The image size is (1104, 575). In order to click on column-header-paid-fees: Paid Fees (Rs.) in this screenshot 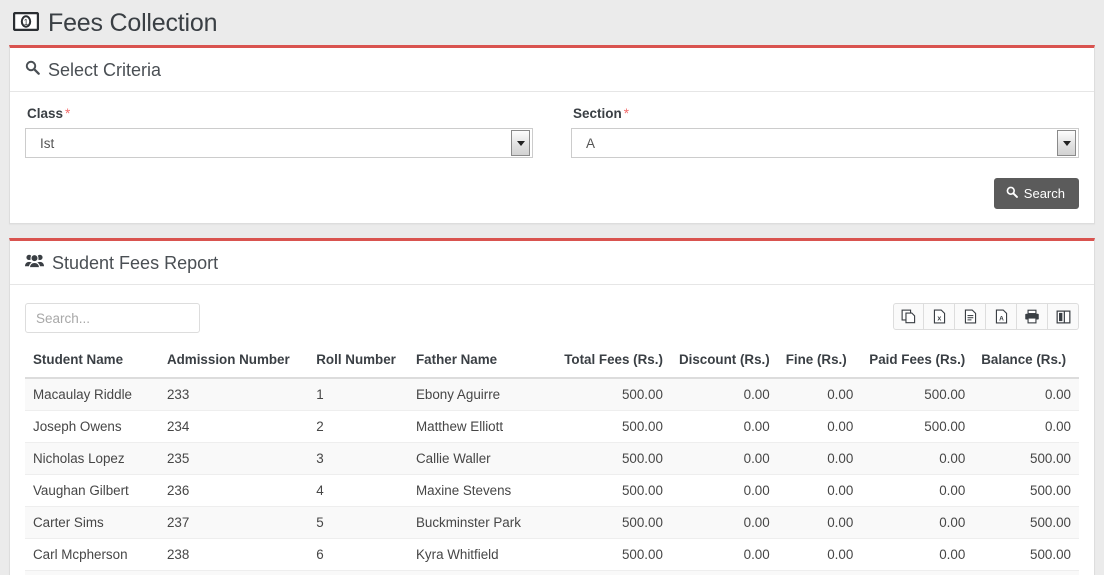, I will do `click(917, 361)`.